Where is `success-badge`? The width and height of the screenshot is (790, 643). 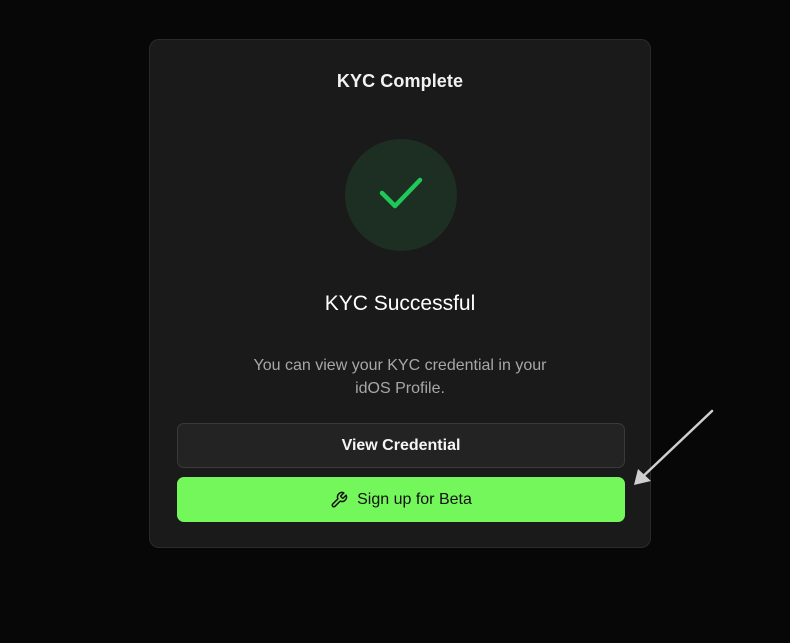 success-badge is located at coordinates (401, 195).